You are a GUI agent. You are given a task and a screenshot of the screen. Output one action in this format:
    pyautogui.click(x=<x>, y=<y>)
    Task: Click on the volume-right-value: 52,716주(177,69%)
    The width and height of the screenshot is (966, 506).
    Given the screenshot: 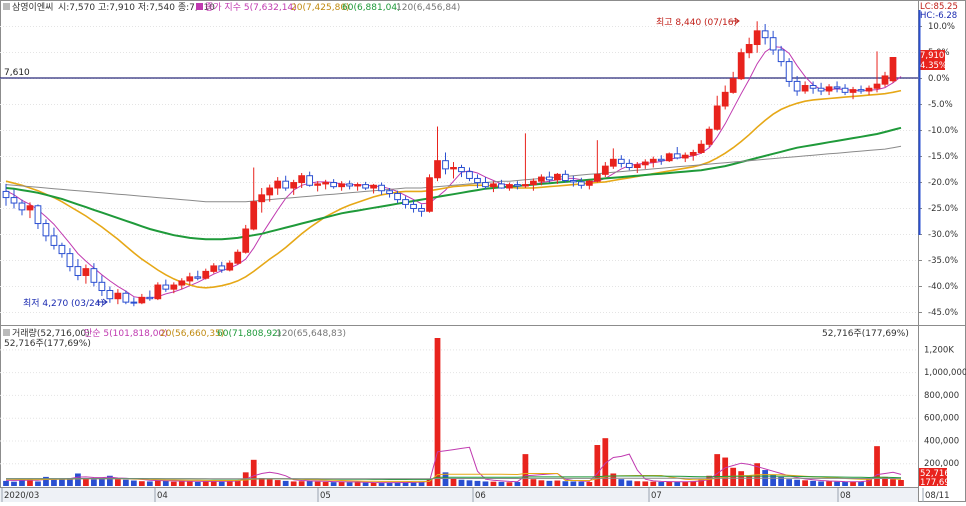 What is the action you would take?
    pyautogui.click(x=865, y=333)
    